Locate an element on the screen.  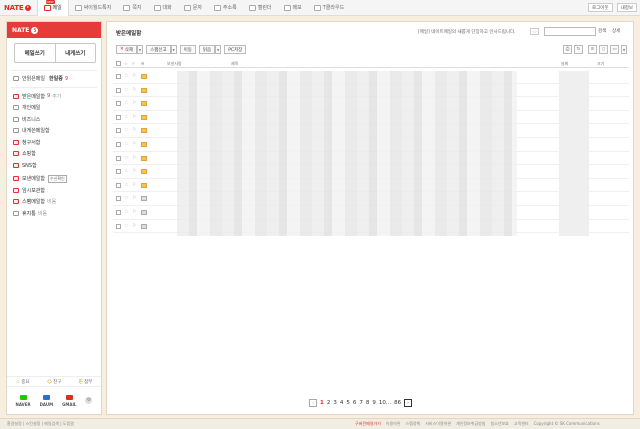
footer-link: 고객센터 is located at coordinates (521, 424).